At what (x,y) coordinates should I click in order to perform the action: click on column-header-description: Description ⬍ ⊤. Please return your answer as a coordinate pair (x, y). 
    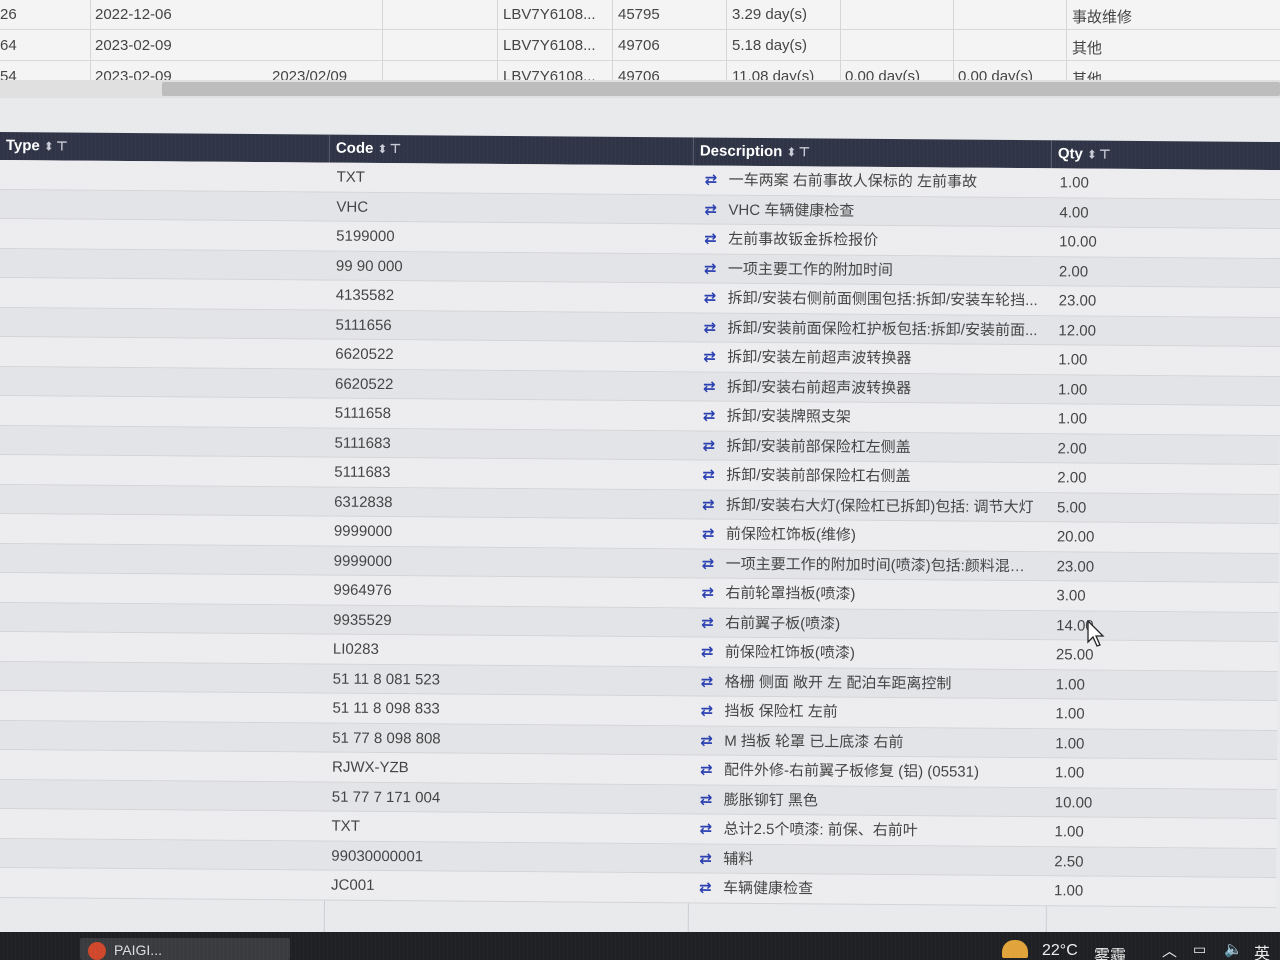
    Looking at the image, I should click on (872, 153).